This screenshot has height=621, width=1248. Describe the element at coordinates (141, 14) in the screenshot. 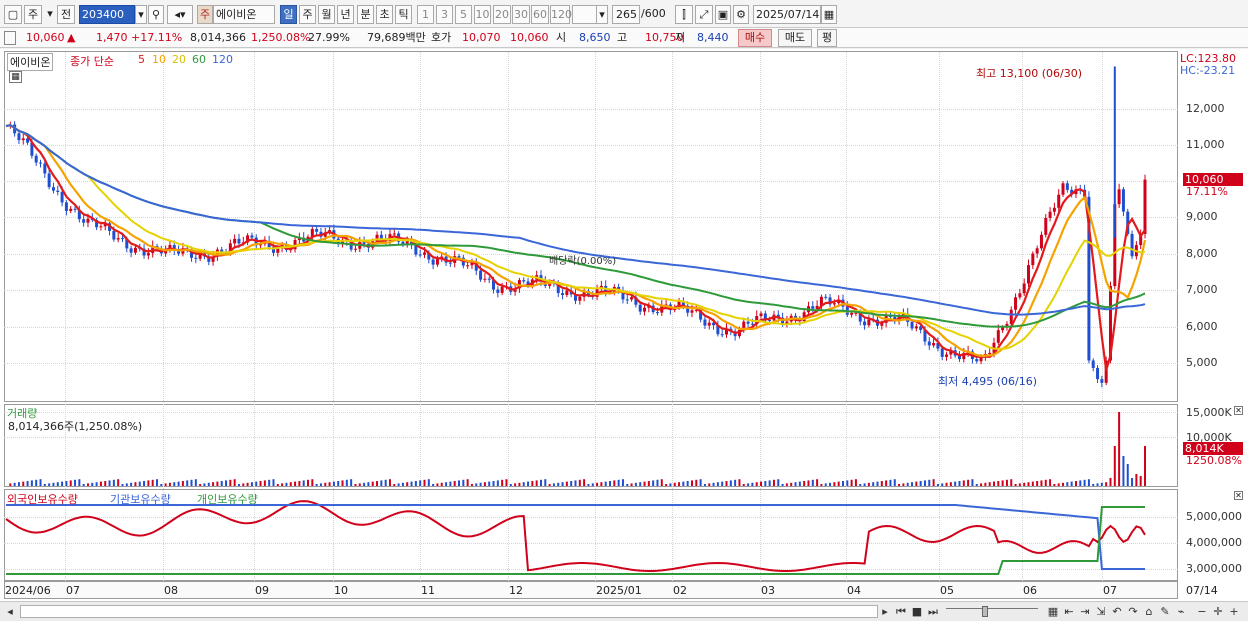

I see `code-dropdown-icon: ▾` at that location.